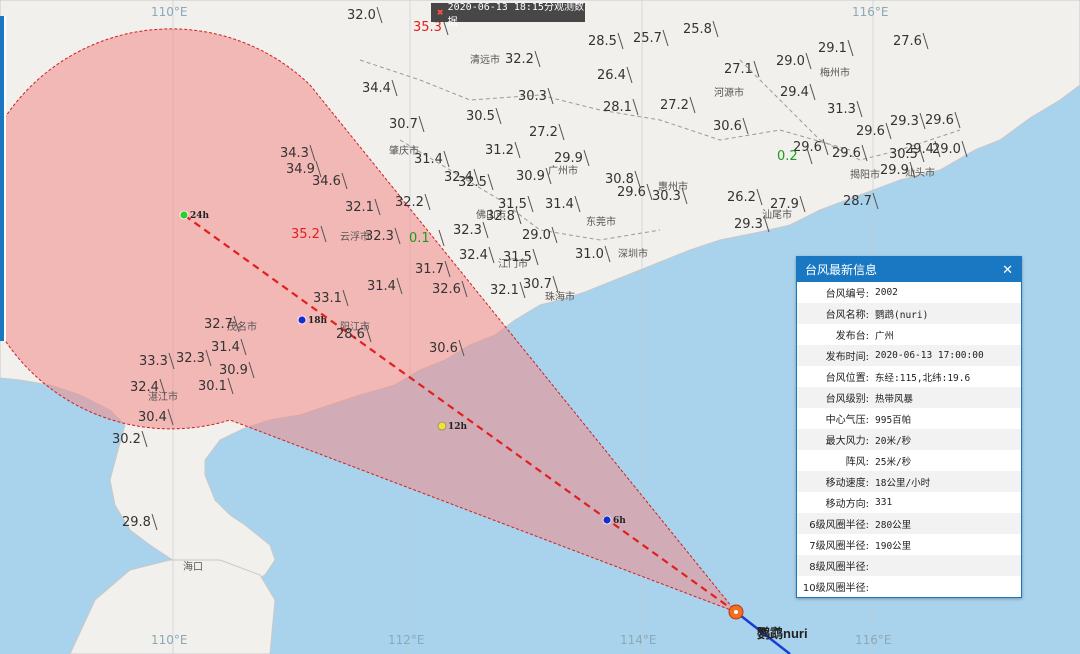 This screenshot has width=1080, height=654. I want to click on city-label: 河源市, so click(729, 92).